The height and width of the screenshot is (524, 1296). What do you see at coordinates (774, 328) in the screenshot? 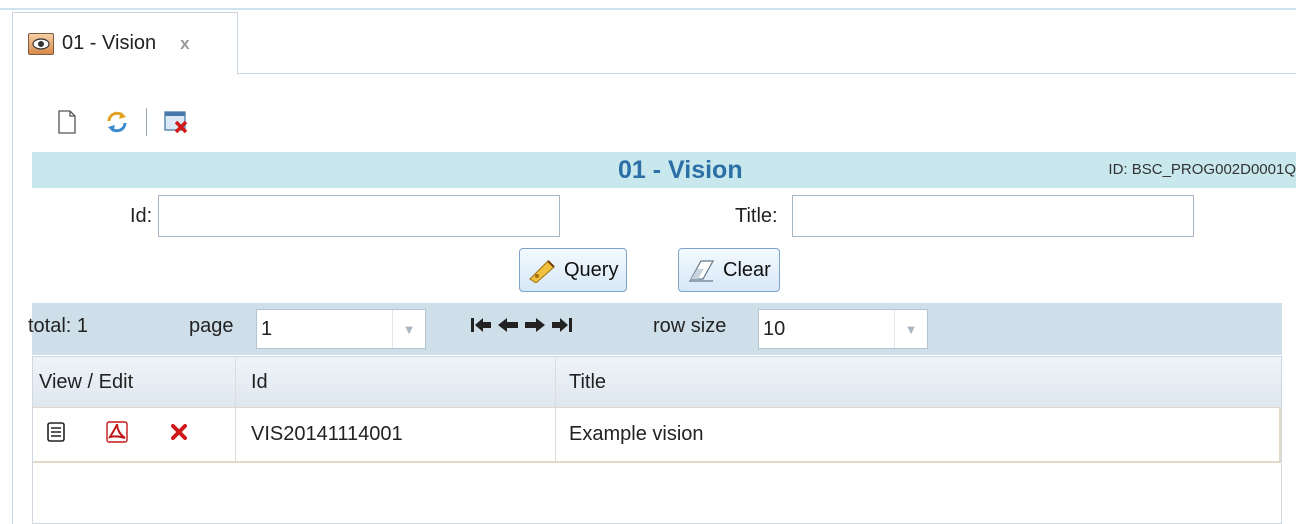
I see `row-size-value: 10` at bounding box center [774, 328].